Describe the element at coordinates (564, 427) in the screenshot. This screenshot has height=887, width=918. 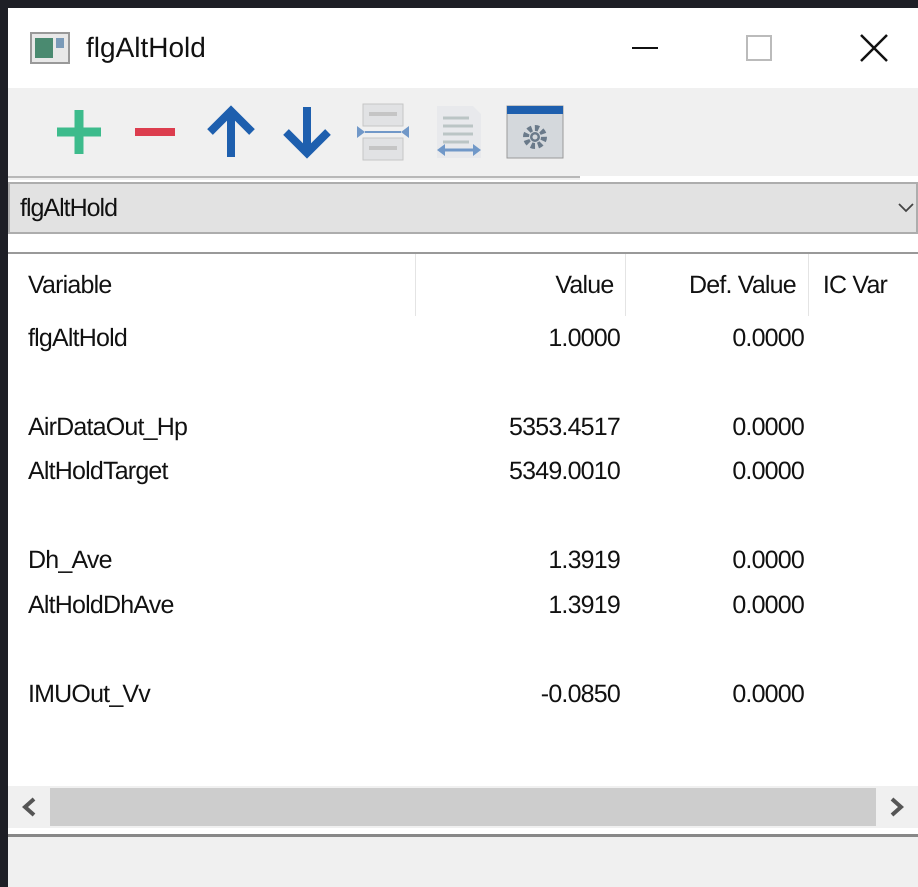
I see `table-cell-text: 5353.4517` at that location.